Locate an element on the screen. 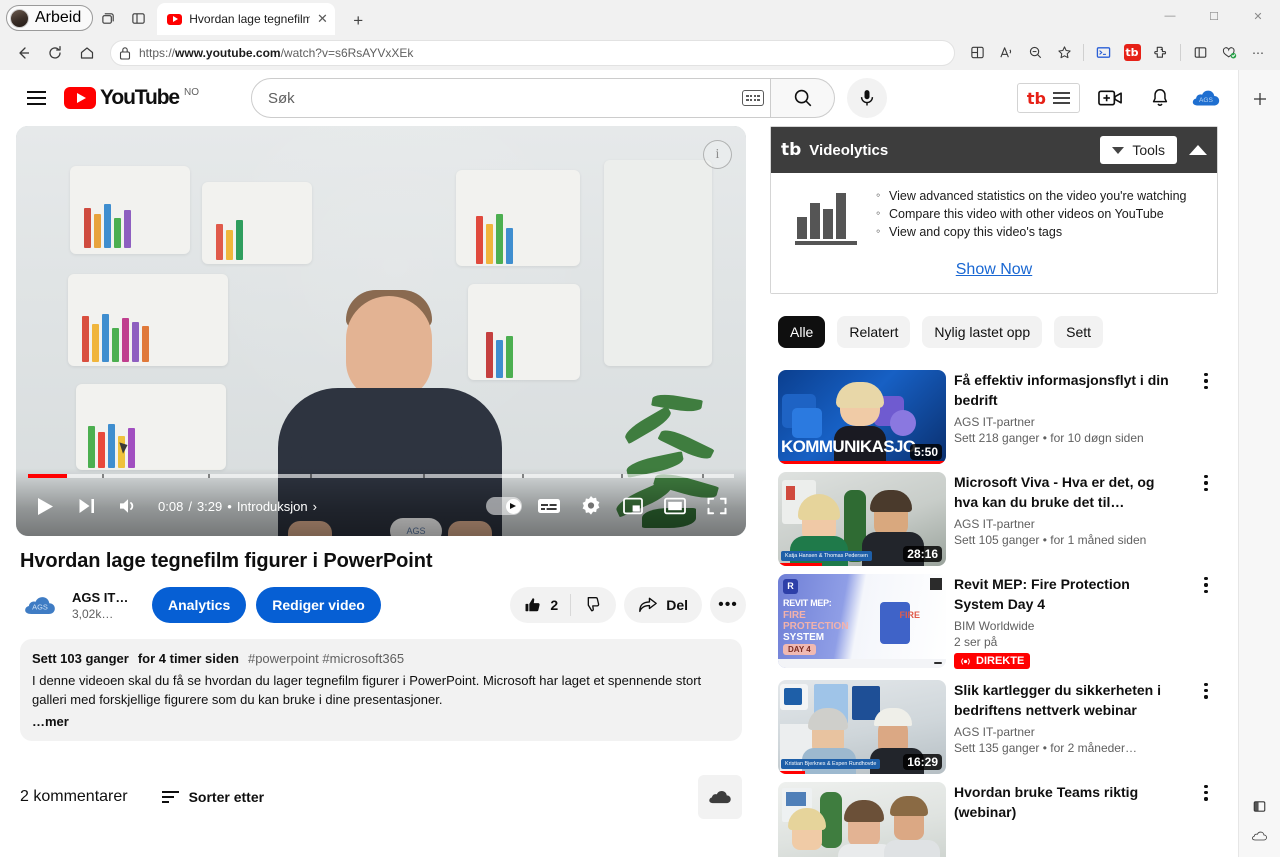  filter-chip-nylig-lastet-opp: Nylig lastet opp is located at coordinates (982, 332).